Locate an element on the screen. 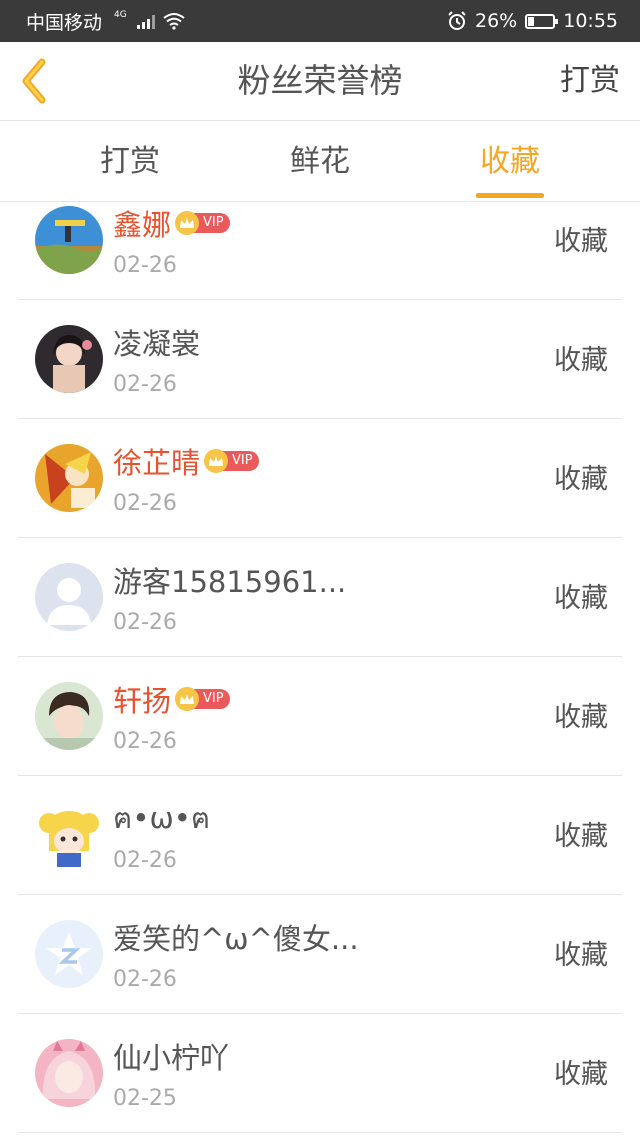 This screenshot has height=1138, width=640. tab-favorites: 收藏 is located at coordinates (510, 161).